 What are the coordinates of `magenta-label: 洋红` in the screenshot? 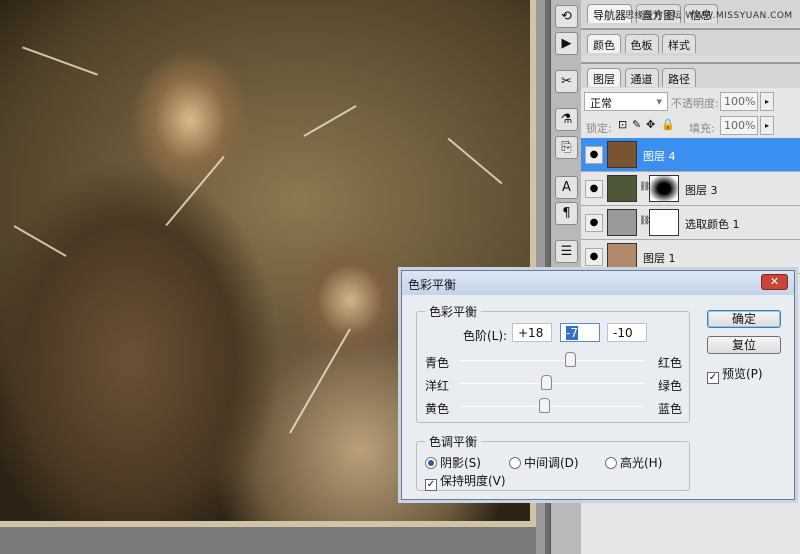 It's located at (437, 386).